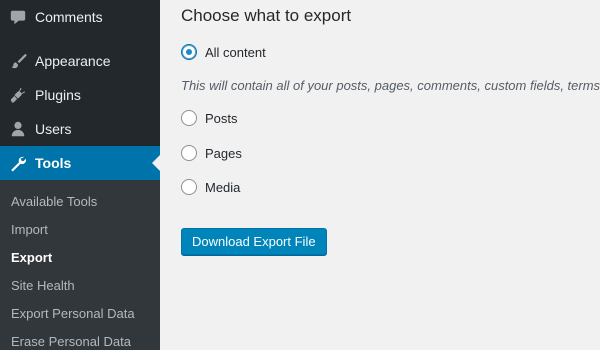  I want to click on media-radio, so click(189, 187).